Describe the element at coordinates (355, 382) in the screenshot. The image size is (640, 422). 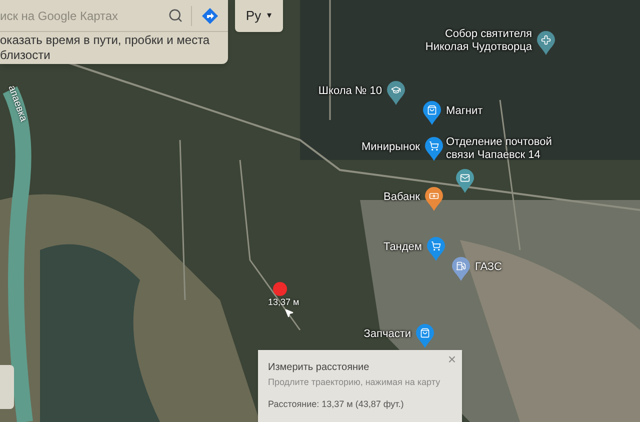
I see `measure-hint: Продлите траекторию, нажимая на карту` at that location.